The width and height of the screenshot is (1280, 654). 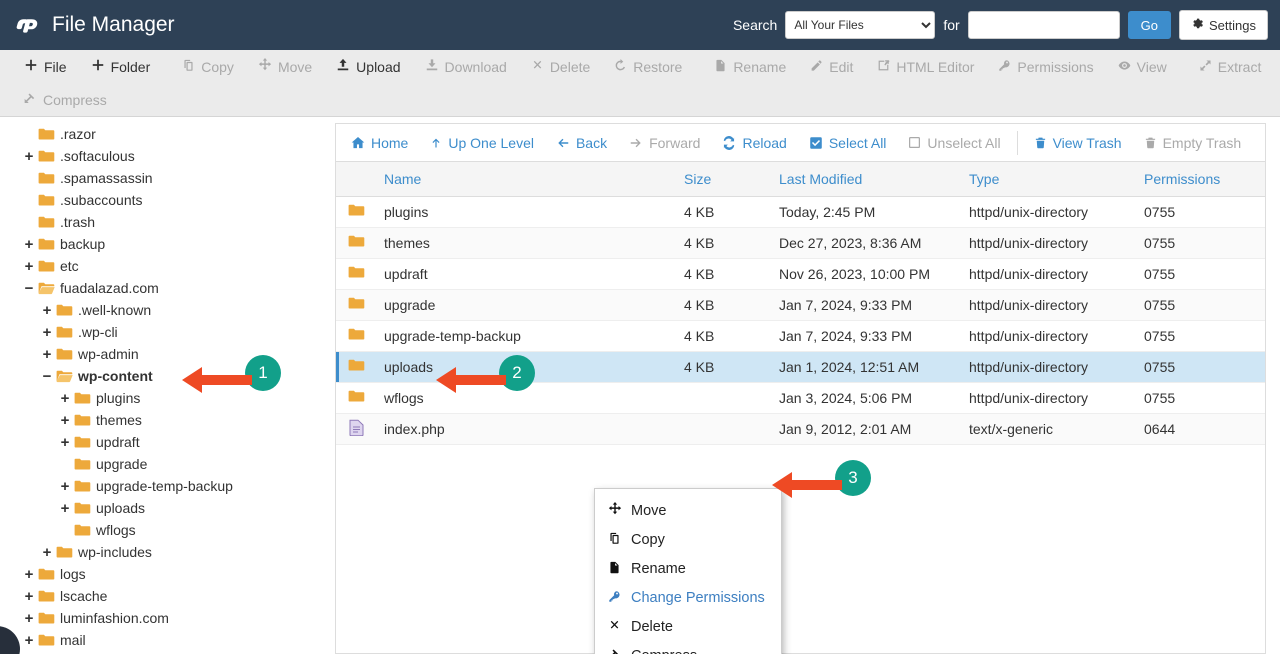 What do you see at coordinates (649, 510) in the screenshot?
I see `context-menu-item-label: Move` at bounding box center [649, 510].